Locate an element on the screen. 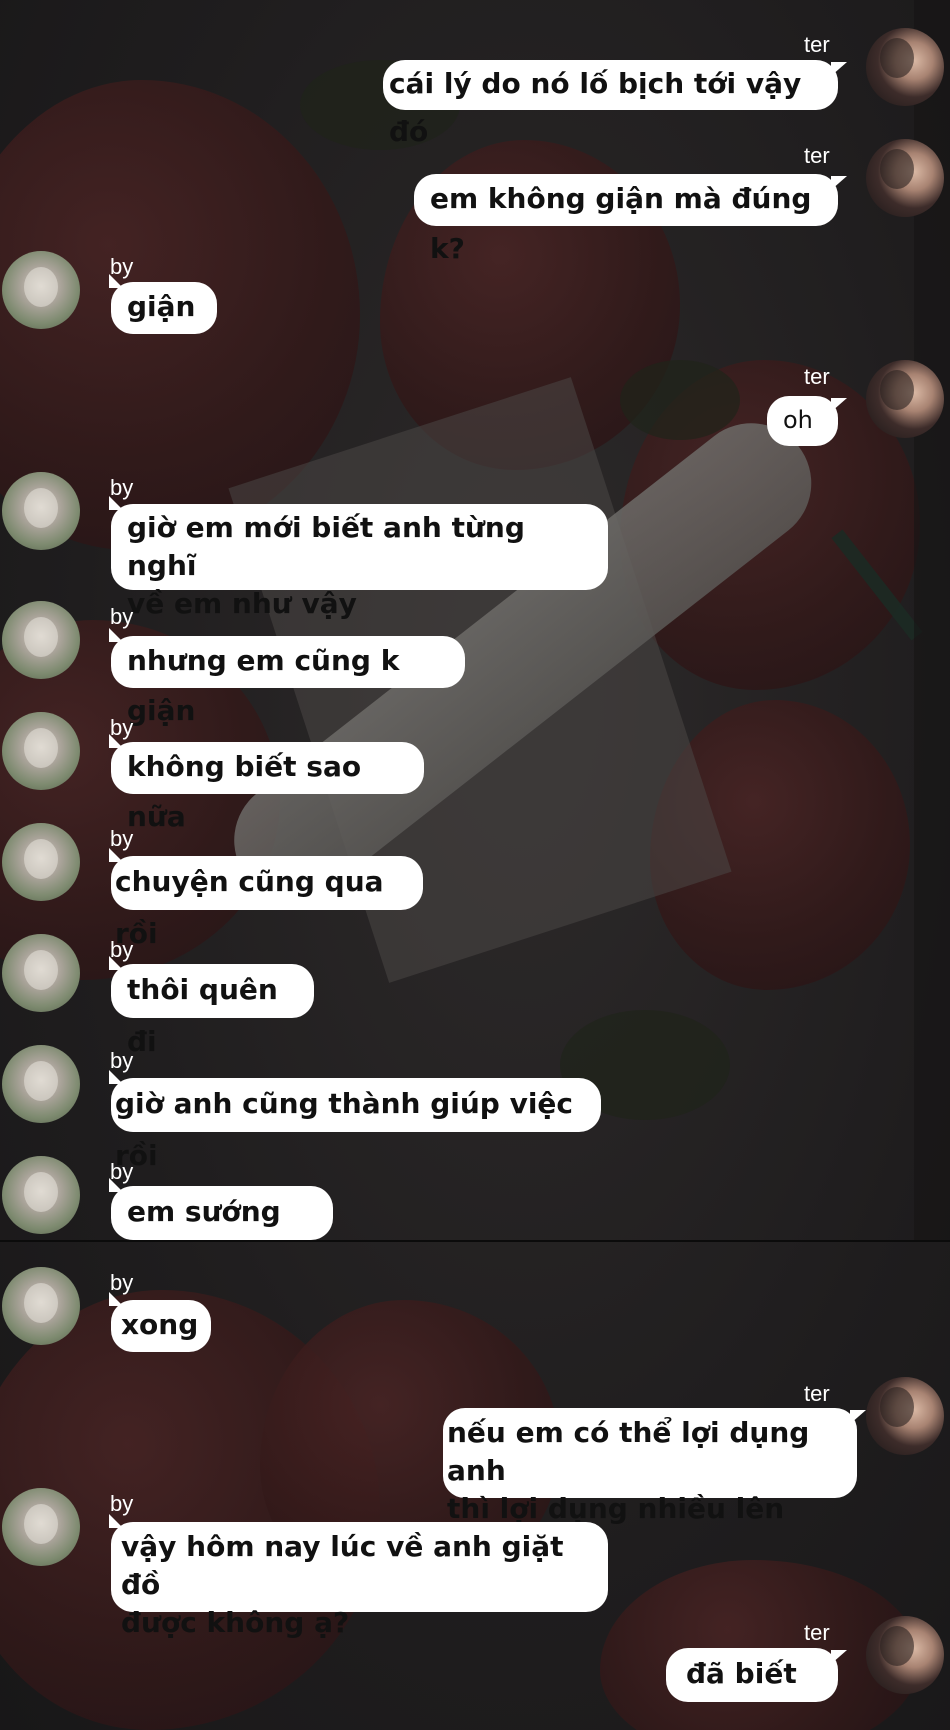  message-bubble: em sướng is located at coordinates (221, 1209).